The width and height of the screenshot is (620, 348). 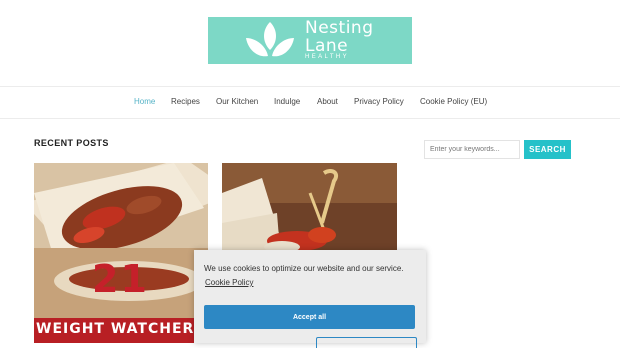 I want to click on post-overlay-number: 21, so click(x=120, y=279).